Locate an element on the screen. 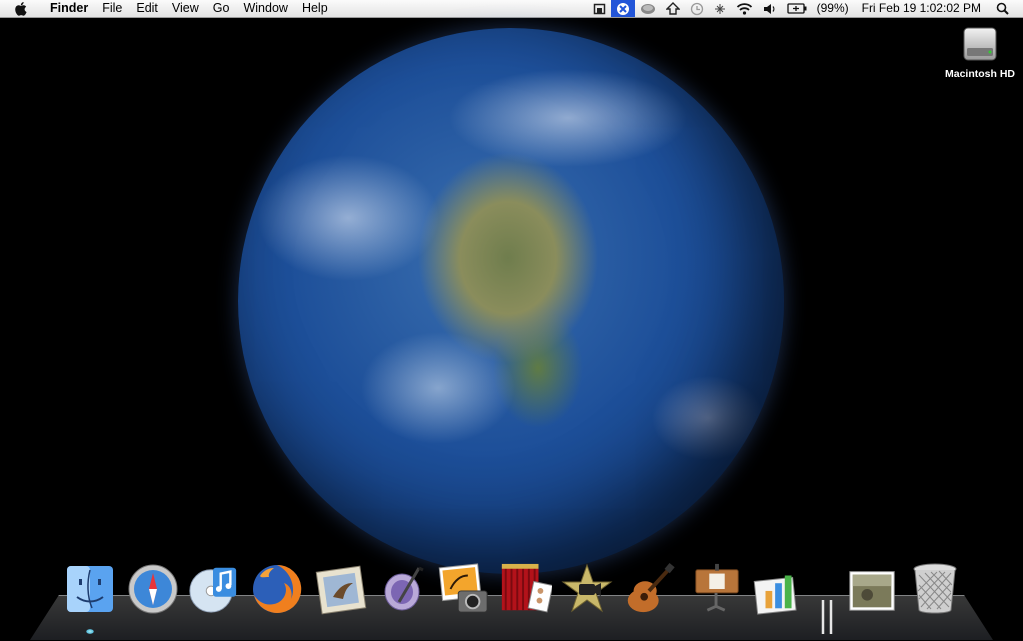 This screenshot has height=641, width=1023. dock-keynote-icon is located at coordinates (717, 589).